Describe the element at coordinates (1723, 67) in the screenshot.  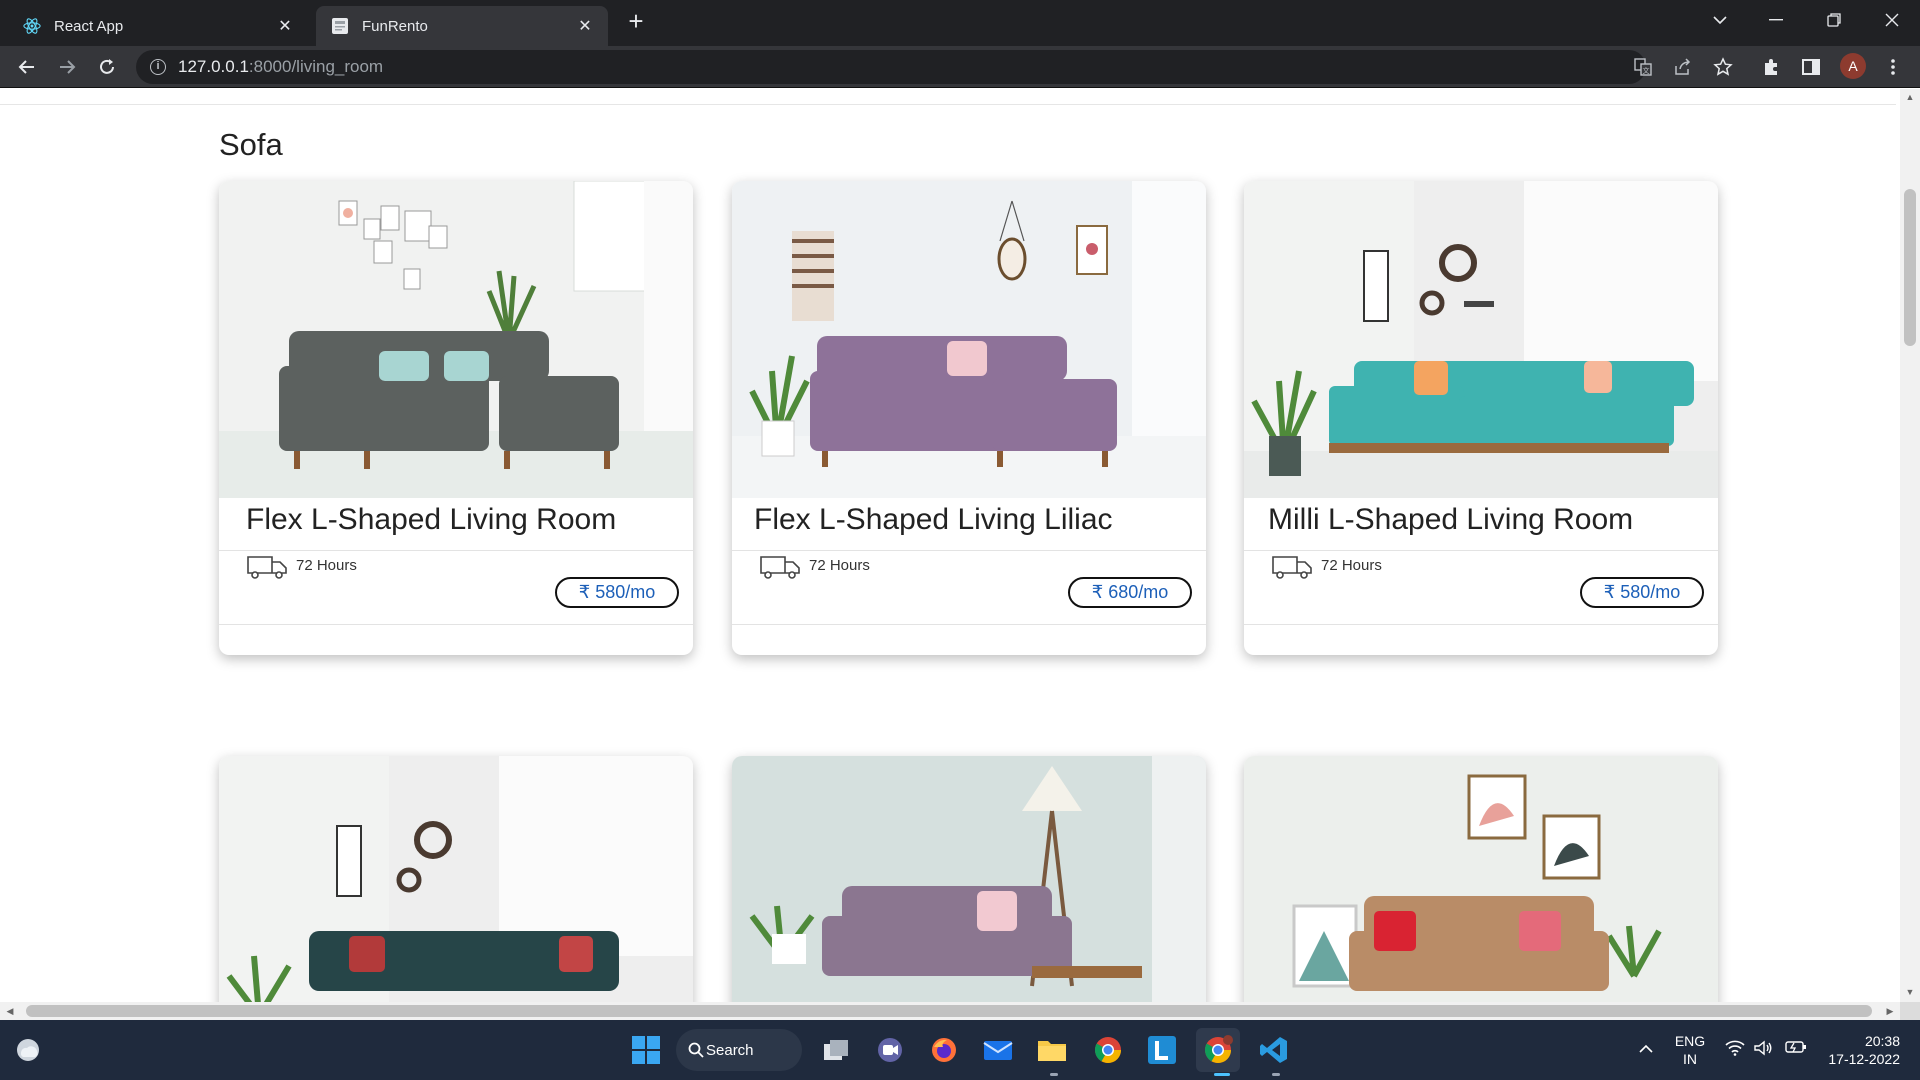
I see `bookmark-star-icon` at that location.